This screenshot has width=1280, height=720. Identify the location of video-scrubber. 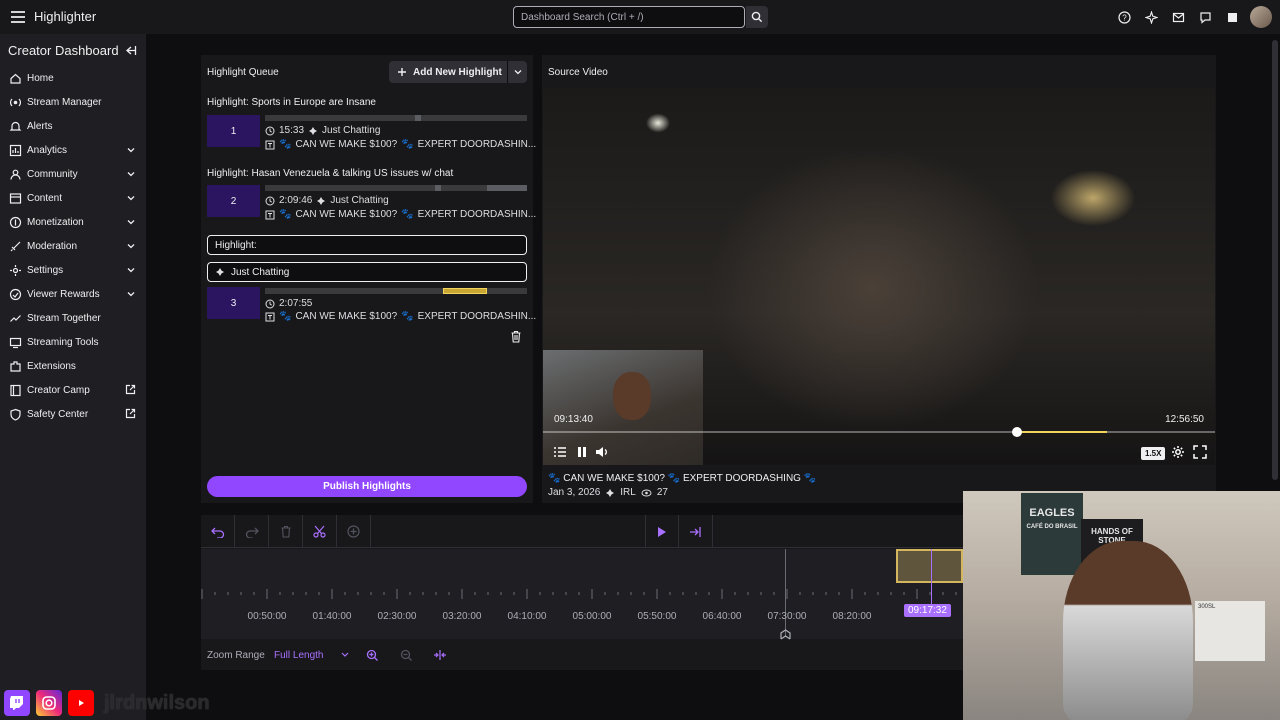
(879, 432).